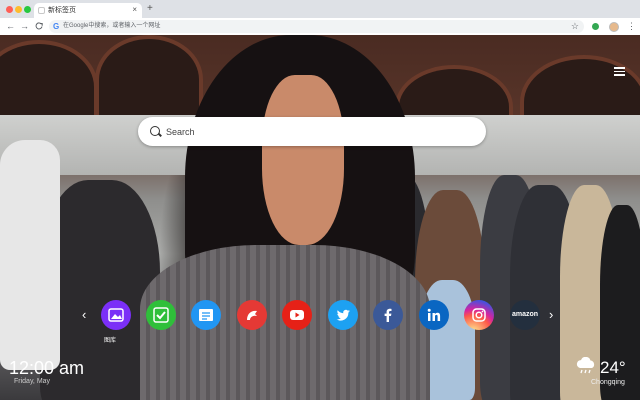 The image size is (640, 400). I want to click on reload-button, so click(39, 26).